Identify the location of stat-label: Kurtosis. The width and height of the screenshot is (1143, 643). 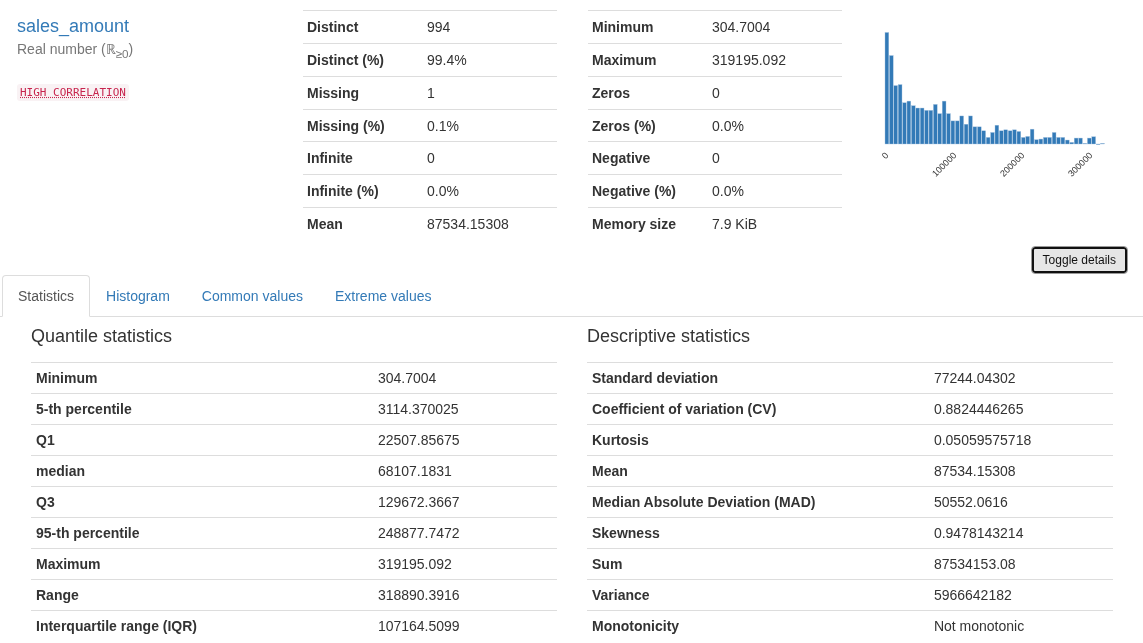
(758, 440).